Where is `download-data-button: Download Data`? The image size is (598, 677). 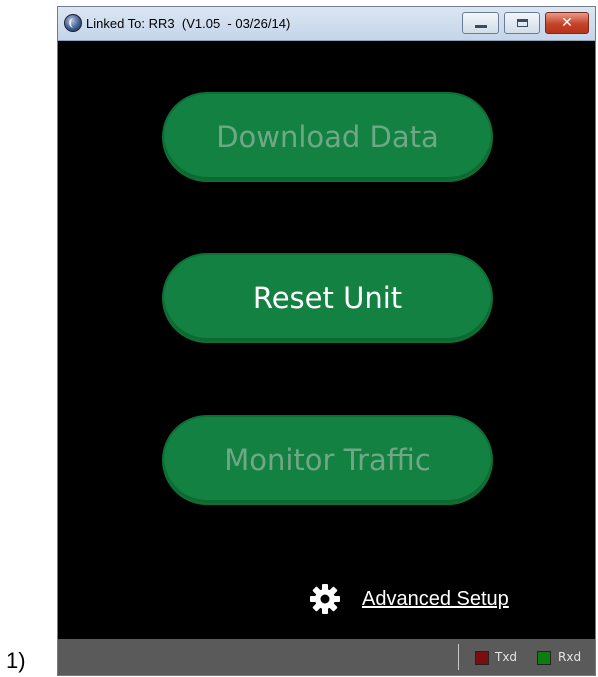 download-data-button: Download Data is located at coordinates (327, 137).